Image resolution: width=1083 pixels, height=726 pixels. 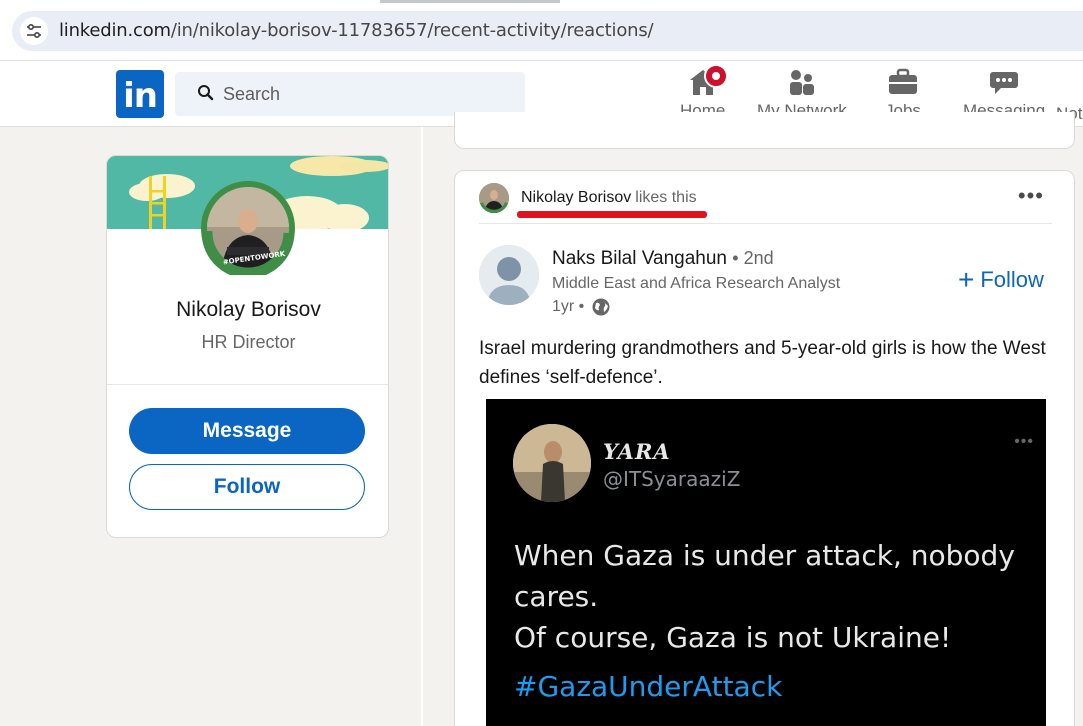 What do you see at coordinates (696, 283) in the screenshot?
I see `author-title: Middle East and Africa Research Analyst` at bounding box center [696, 283].